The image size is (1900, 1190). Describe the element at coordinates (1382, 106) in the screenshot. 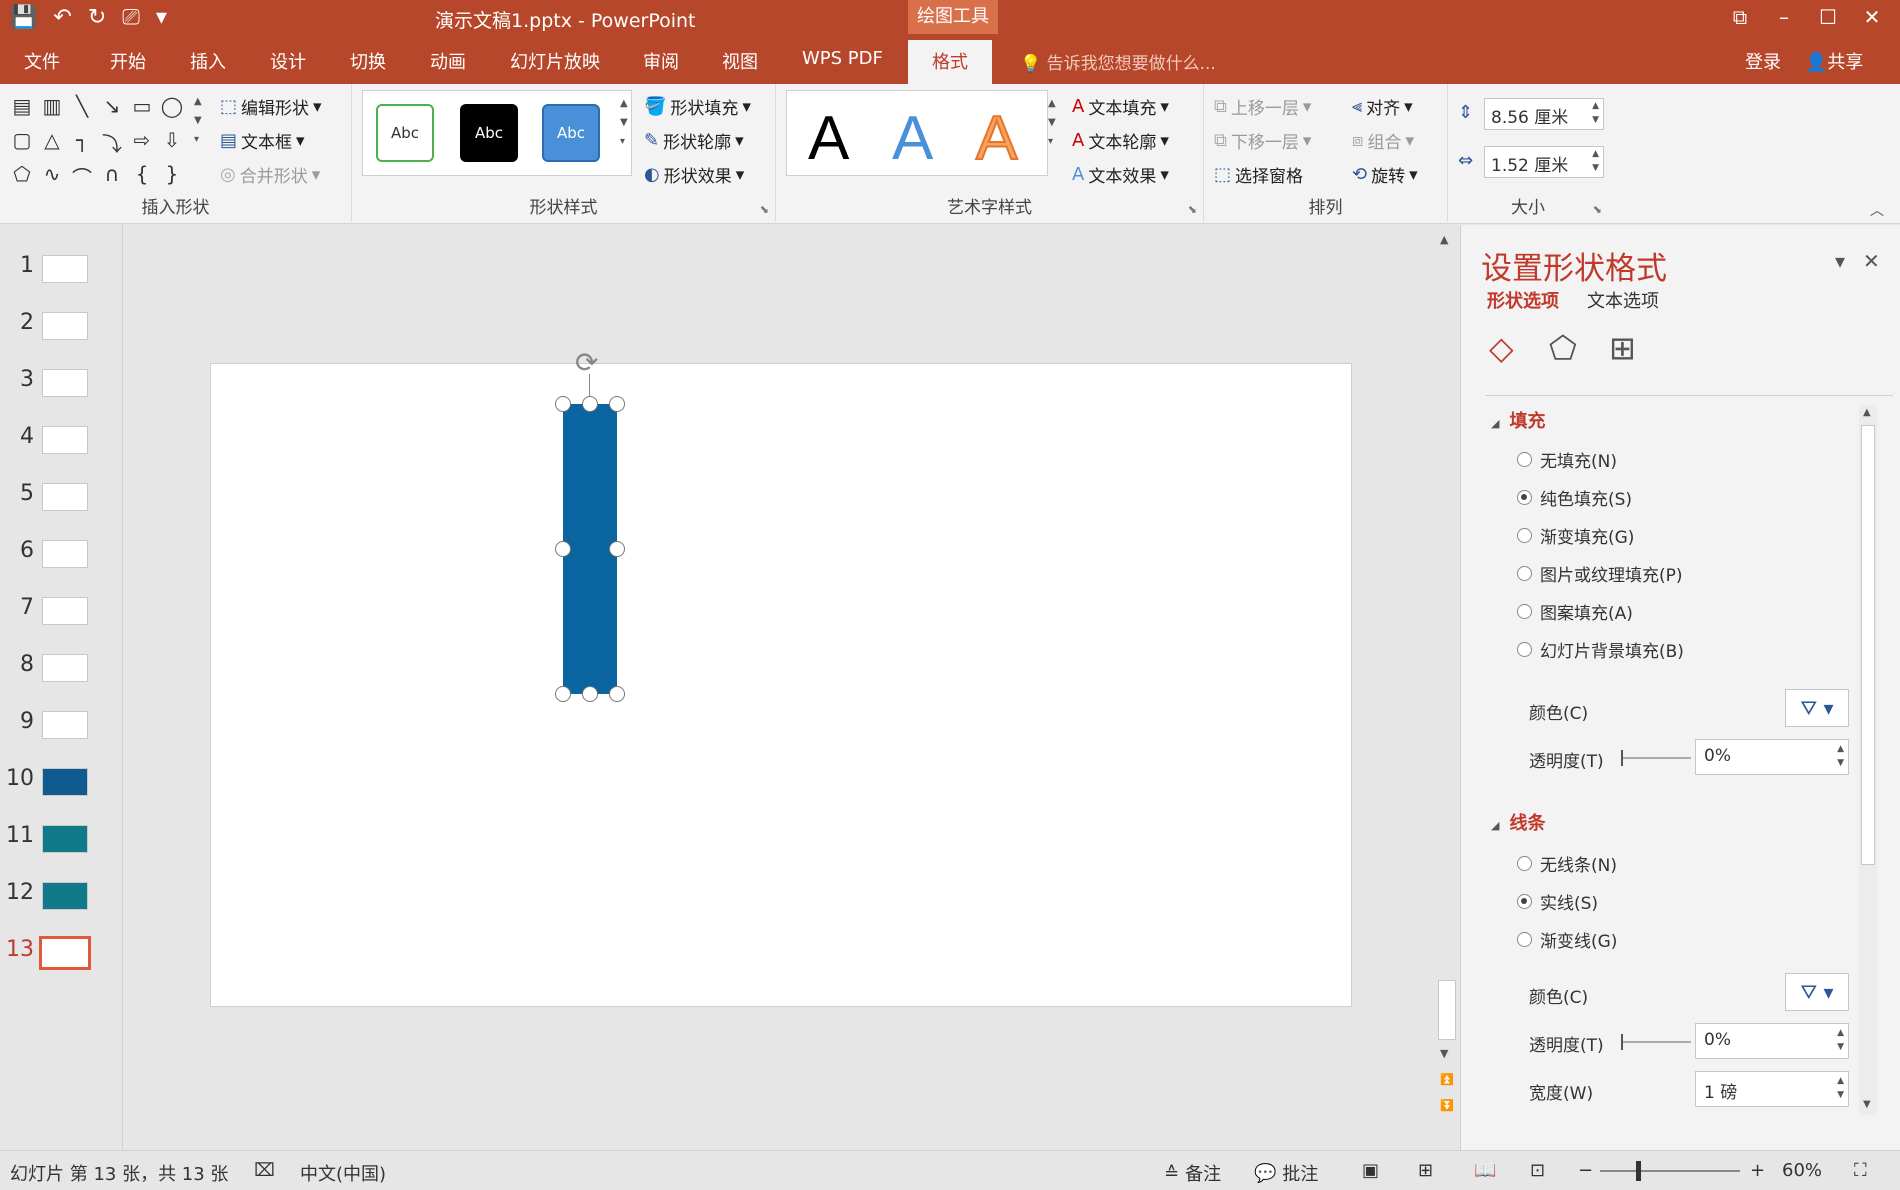

I see `align-button: ⫷ 对齐 ▾` at that location.